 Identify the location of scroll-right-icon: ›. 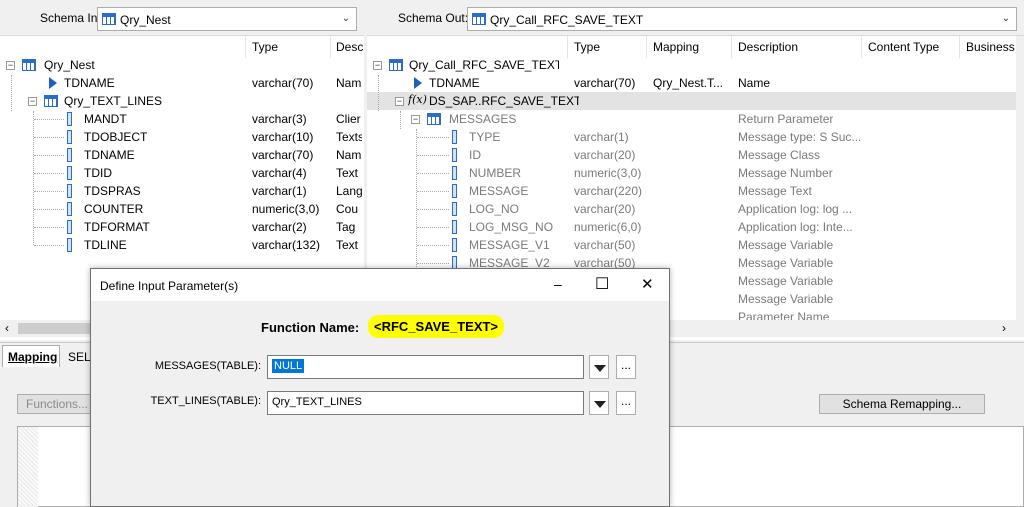
(1004, 328).